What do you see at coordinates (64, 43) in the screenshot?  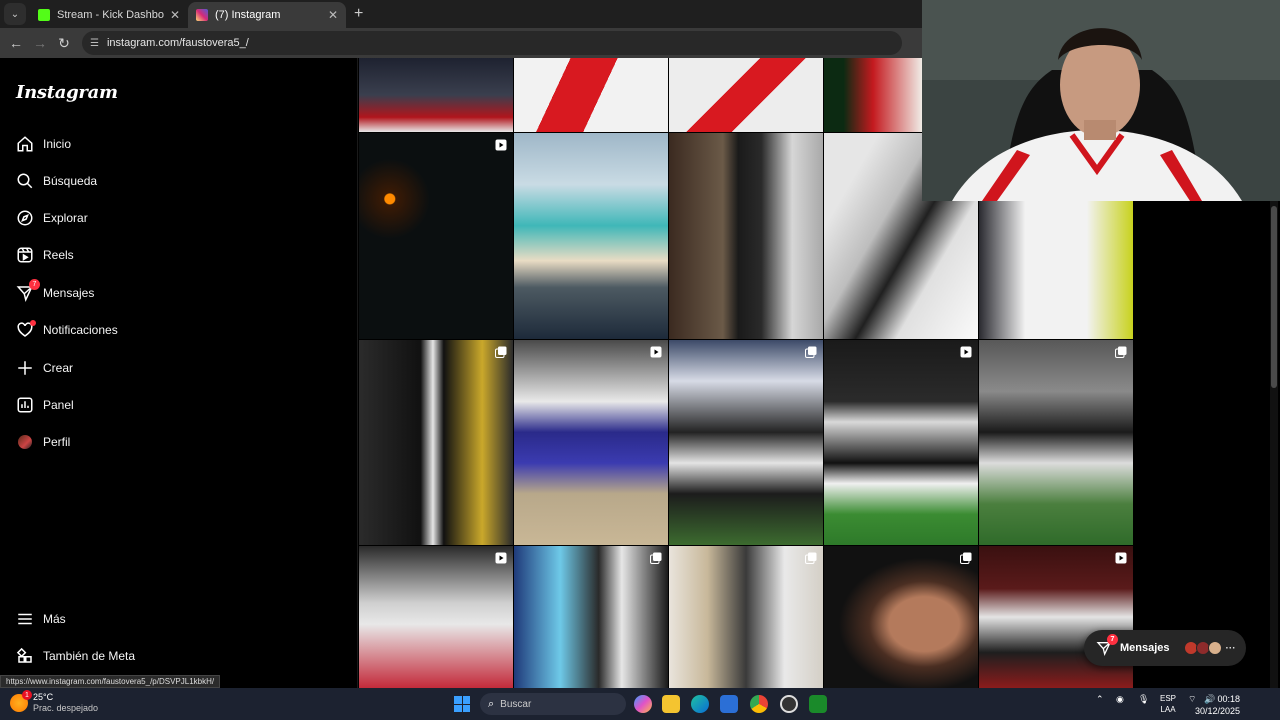 I see `reload-icon: ↻` at bounding box center [64, 43].